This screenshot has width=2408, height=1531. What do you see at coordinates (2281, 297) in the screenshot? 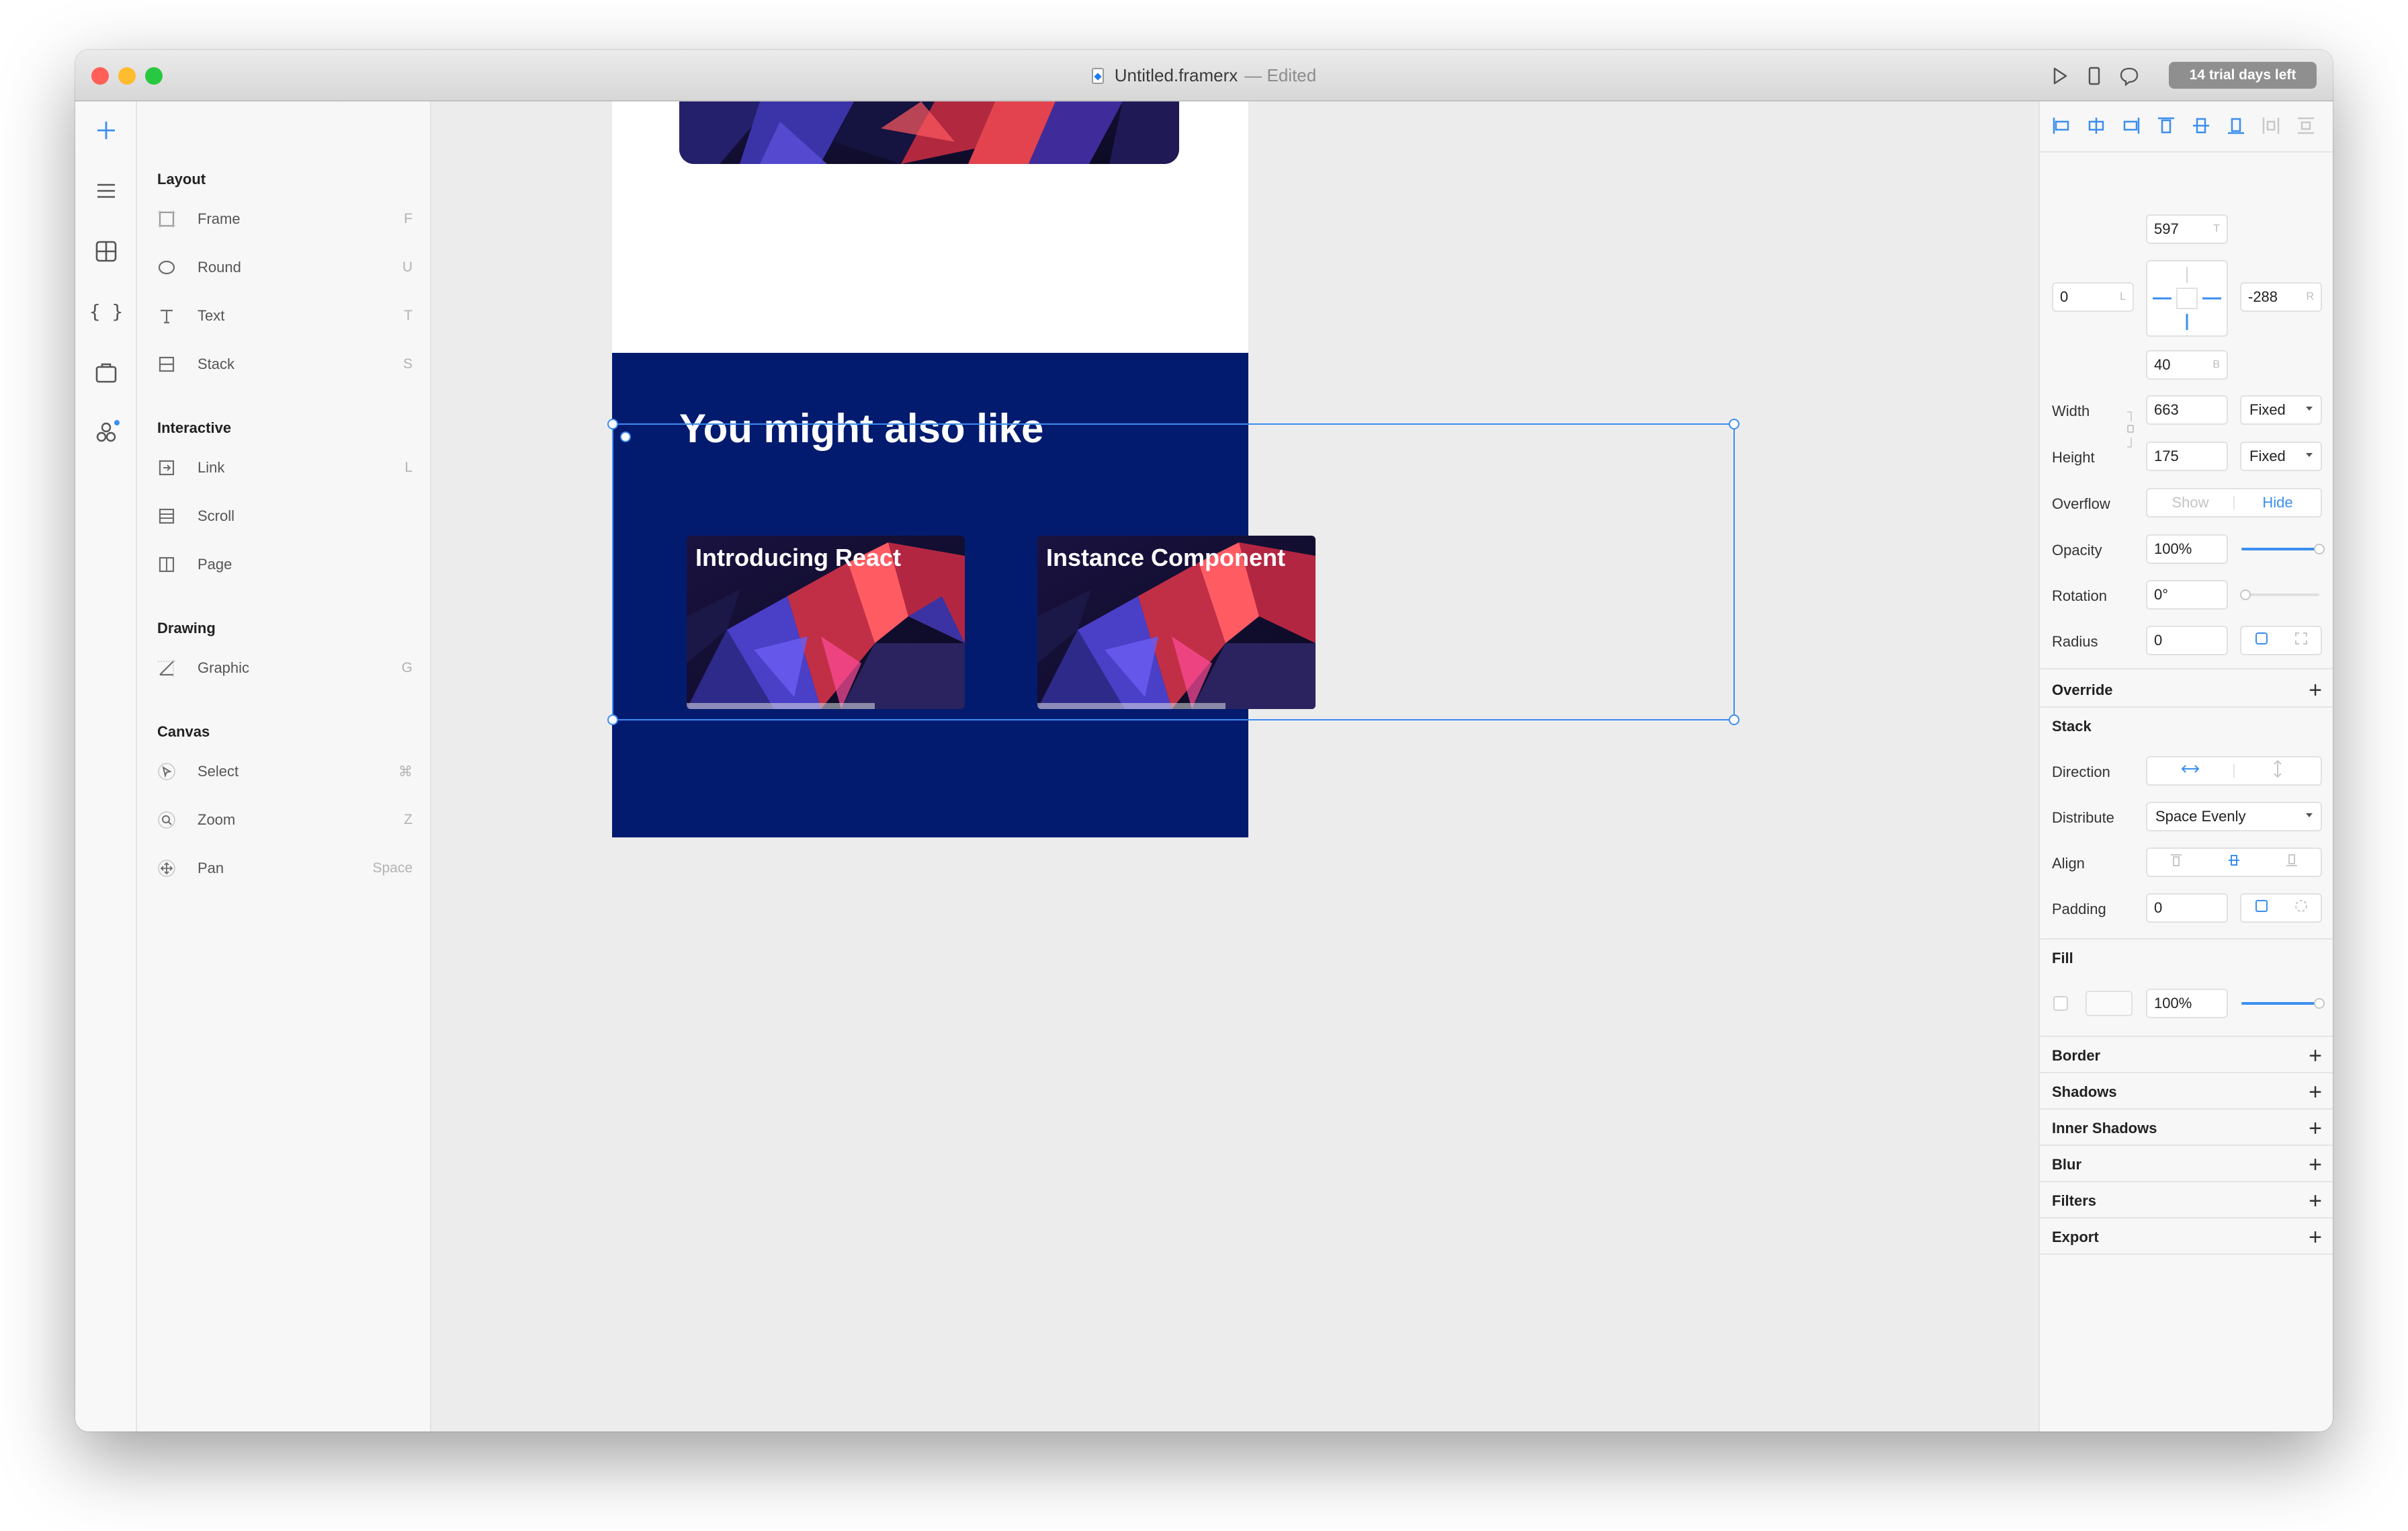
I see `pin-right-field: -288 R` at bounding box center [2281, 297].